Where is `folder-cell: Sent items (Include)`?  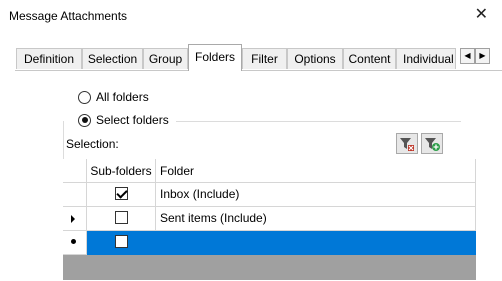
folder-cell: Sent items (Include) is located at coordinates (316, 219).